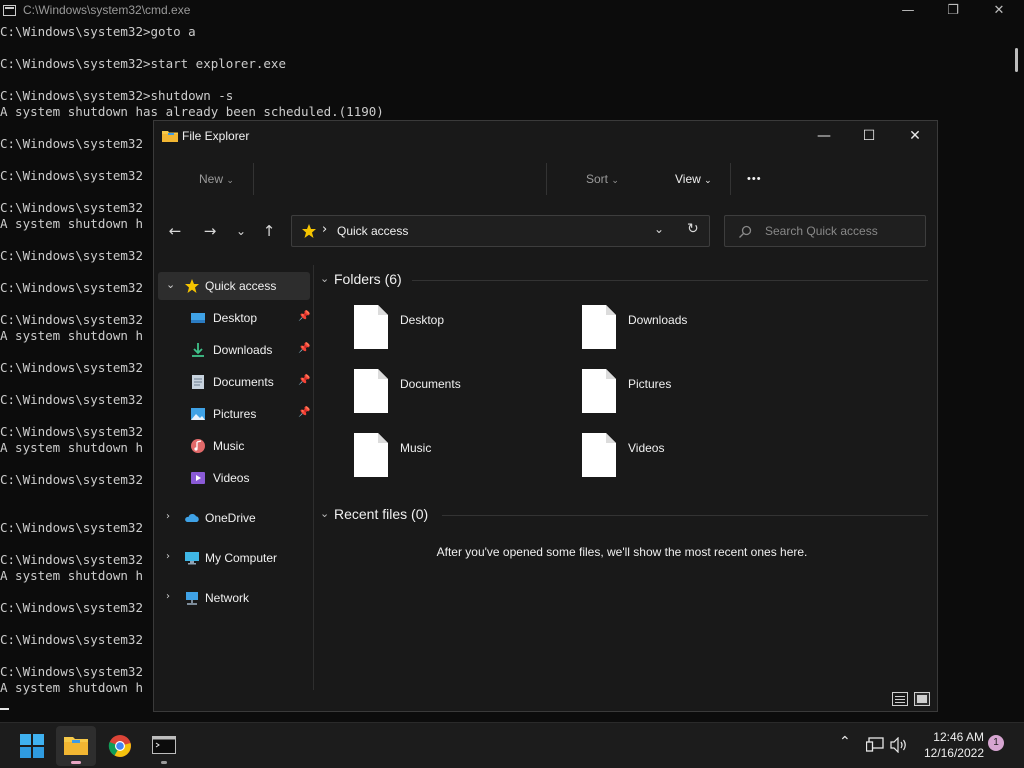  I want to click on cmd-scrollbar, so click(1016, 60).